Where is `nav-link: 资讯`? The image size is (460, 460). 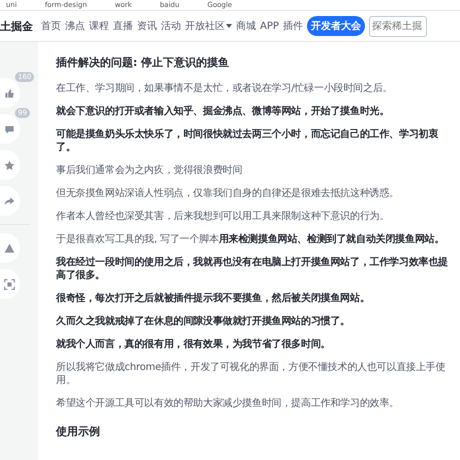 nav-link: 资讯 is located at coordinates (147, 26).